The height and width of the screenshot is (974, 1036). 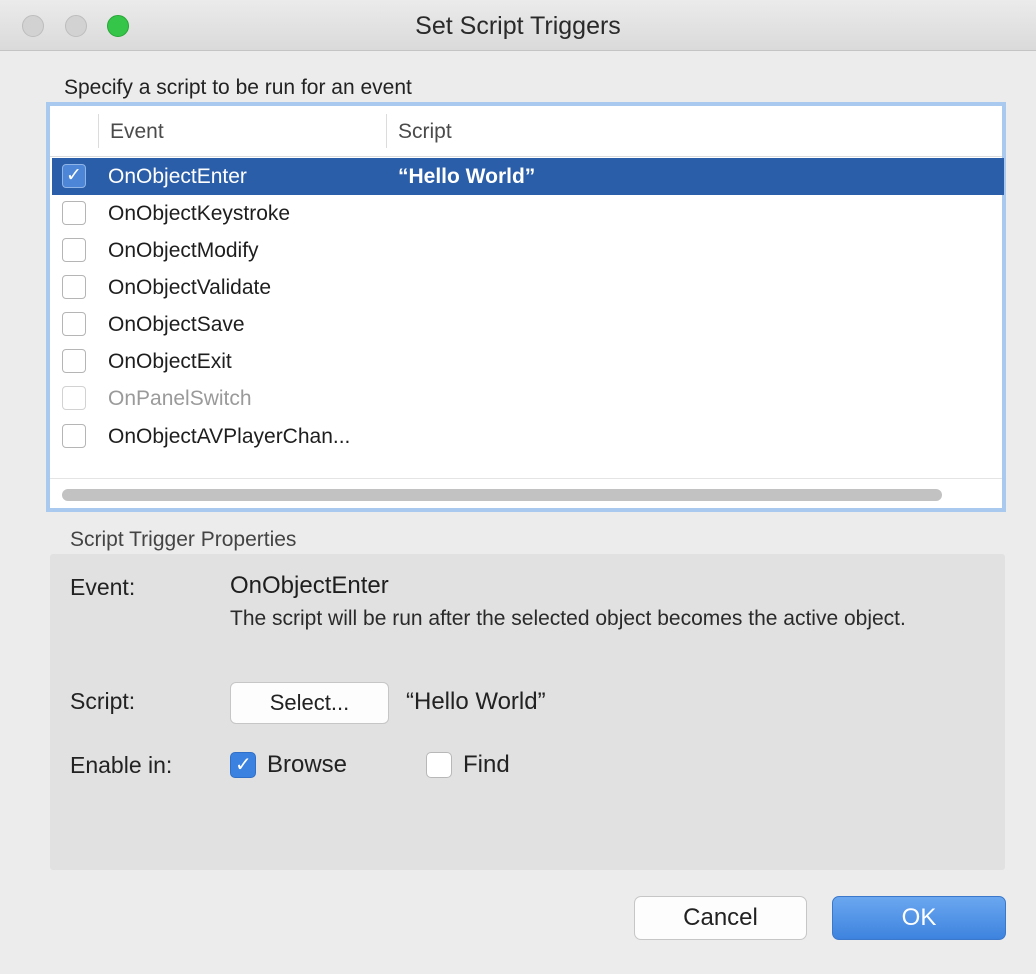 I want to click on event-name: OnObjectKeystroke, so click(x=199, y=213).